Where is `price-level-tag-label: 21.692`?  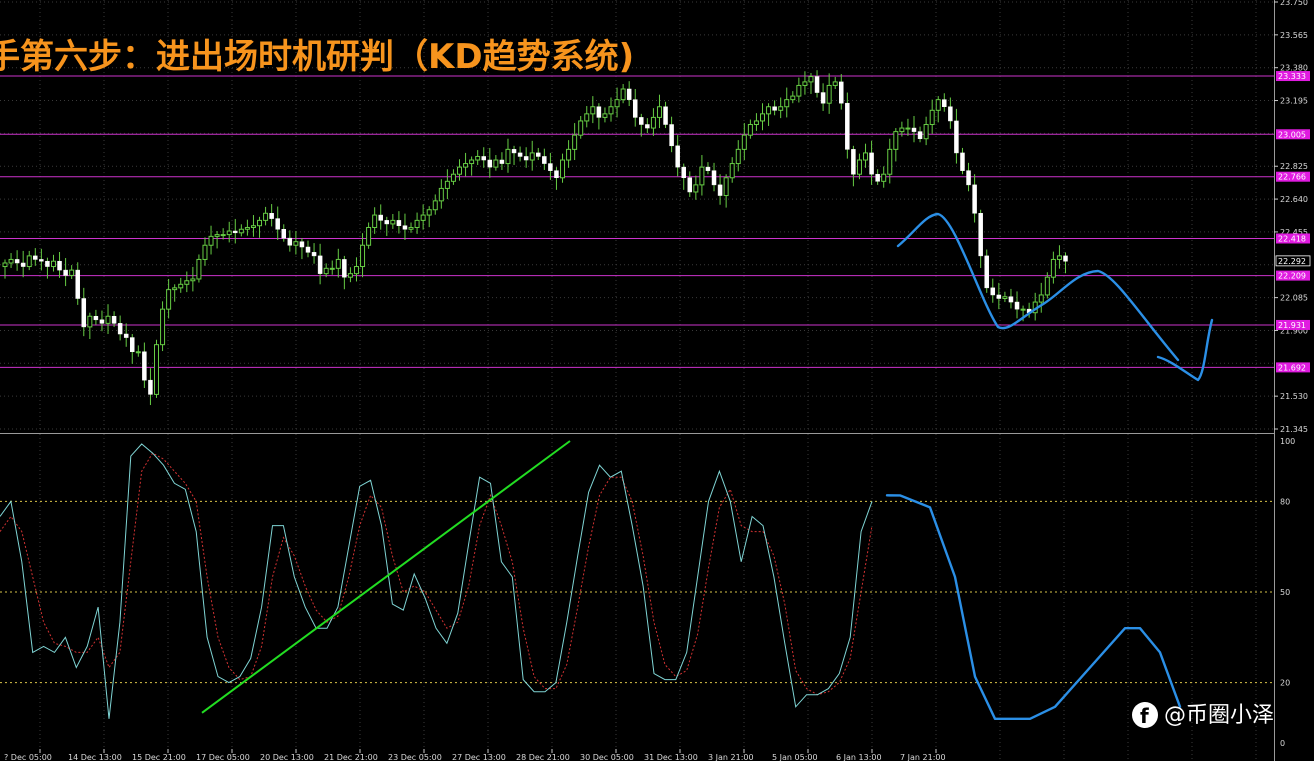 price-level-tag-label: 21.692 is located at coordinates (1292, 367).